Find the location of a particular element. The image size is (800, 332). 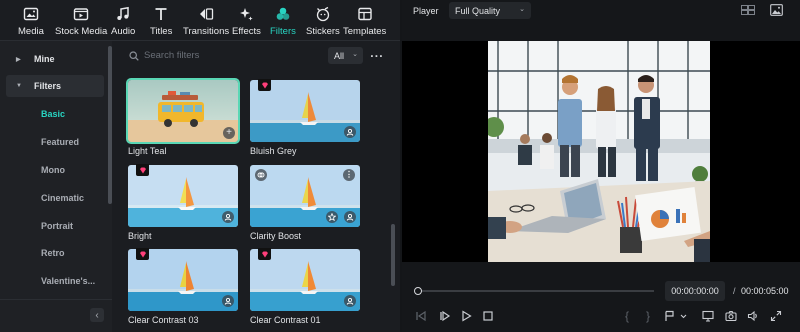

category-filters-label: Filters is located at coordinates (48, 86).